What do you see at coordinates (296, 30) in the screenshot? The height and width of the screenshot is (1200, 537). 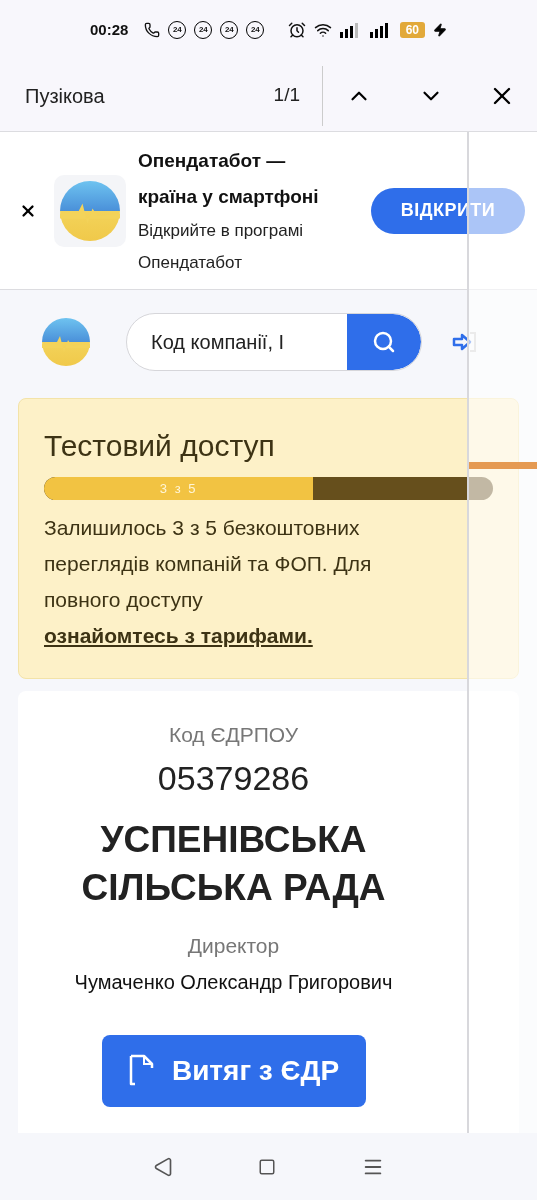 I see `alarm-icon` at bounding box center [296, 30].